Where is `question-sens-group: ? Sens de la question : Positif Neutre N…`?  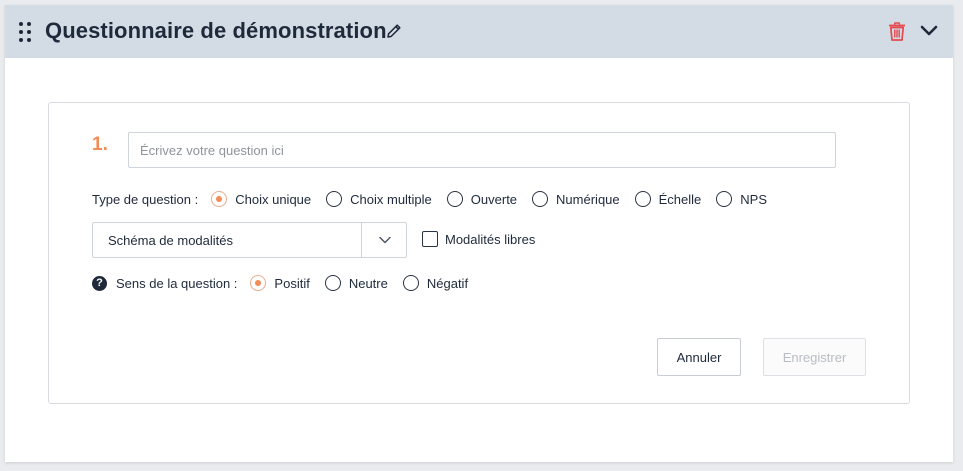 question-sens-group: ? Sens de la question : Positif Neutre N… is located at coordinates (287, 283).